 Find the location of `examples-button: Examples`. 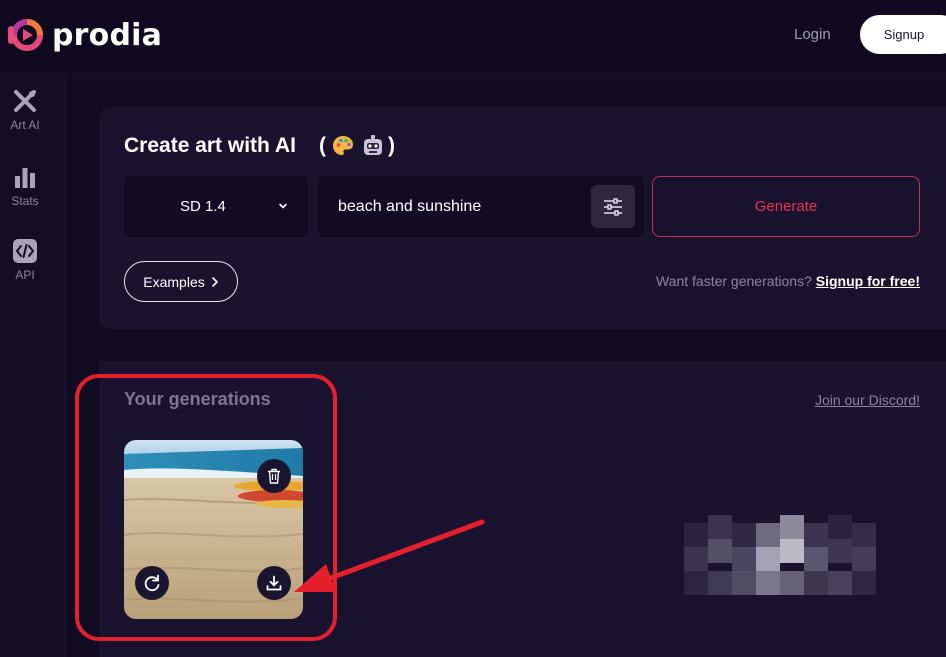

examples-button: Examples is located at coordinates (181, 281).